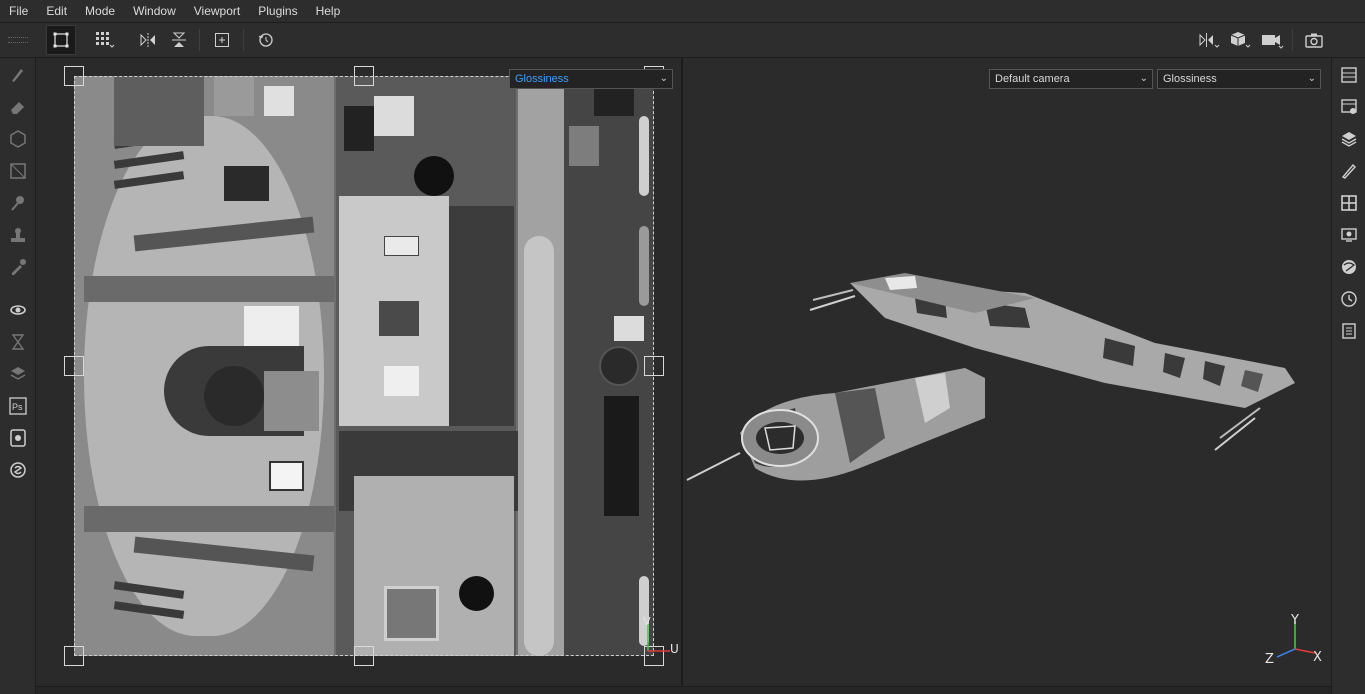 This screenshot has width=1365, height=694. What do you see at coordinates (1239, 79) in the screenshot?
I see `3d-channel-select: Glossiness ⌄` at bounding box center [1239, 79].